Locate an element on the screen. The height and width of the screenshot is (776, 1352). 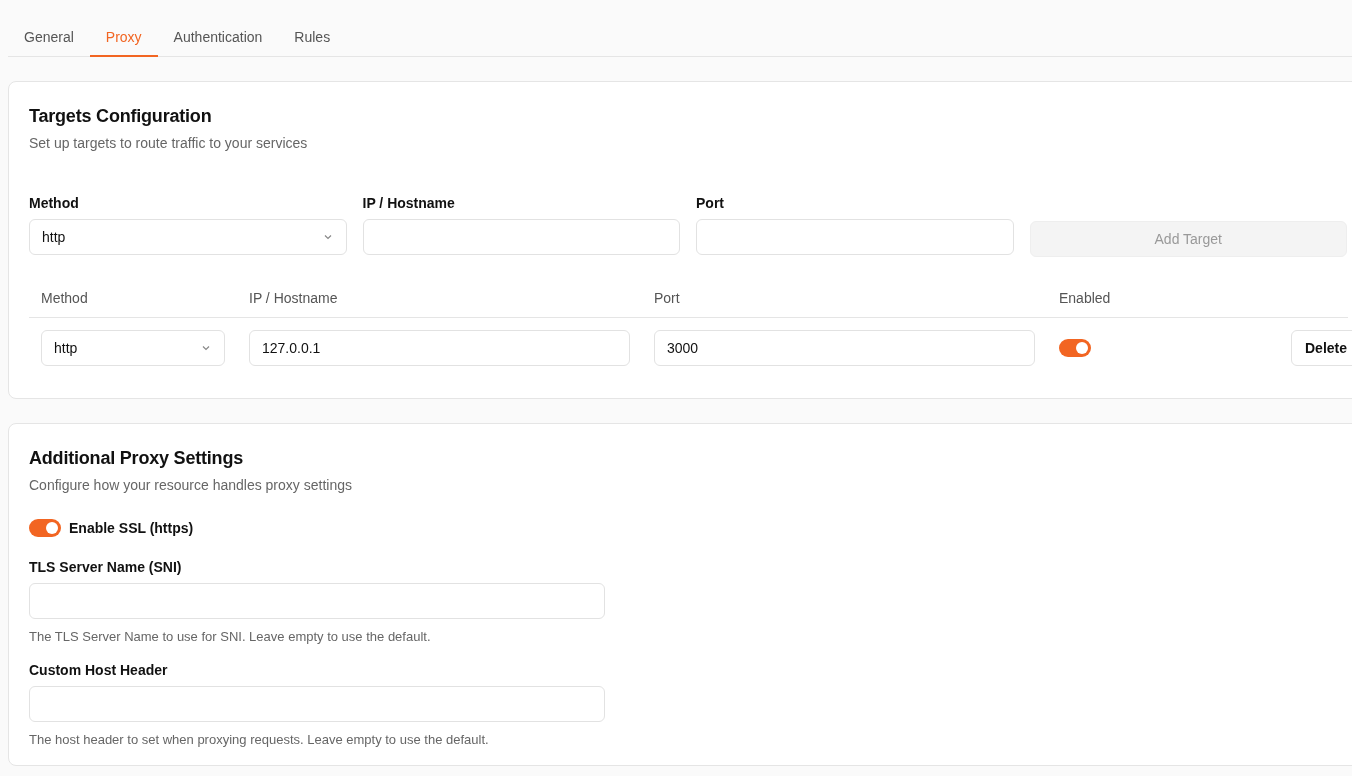
section-title: Additional Proxy Settings is located at coordinates (137, 458).